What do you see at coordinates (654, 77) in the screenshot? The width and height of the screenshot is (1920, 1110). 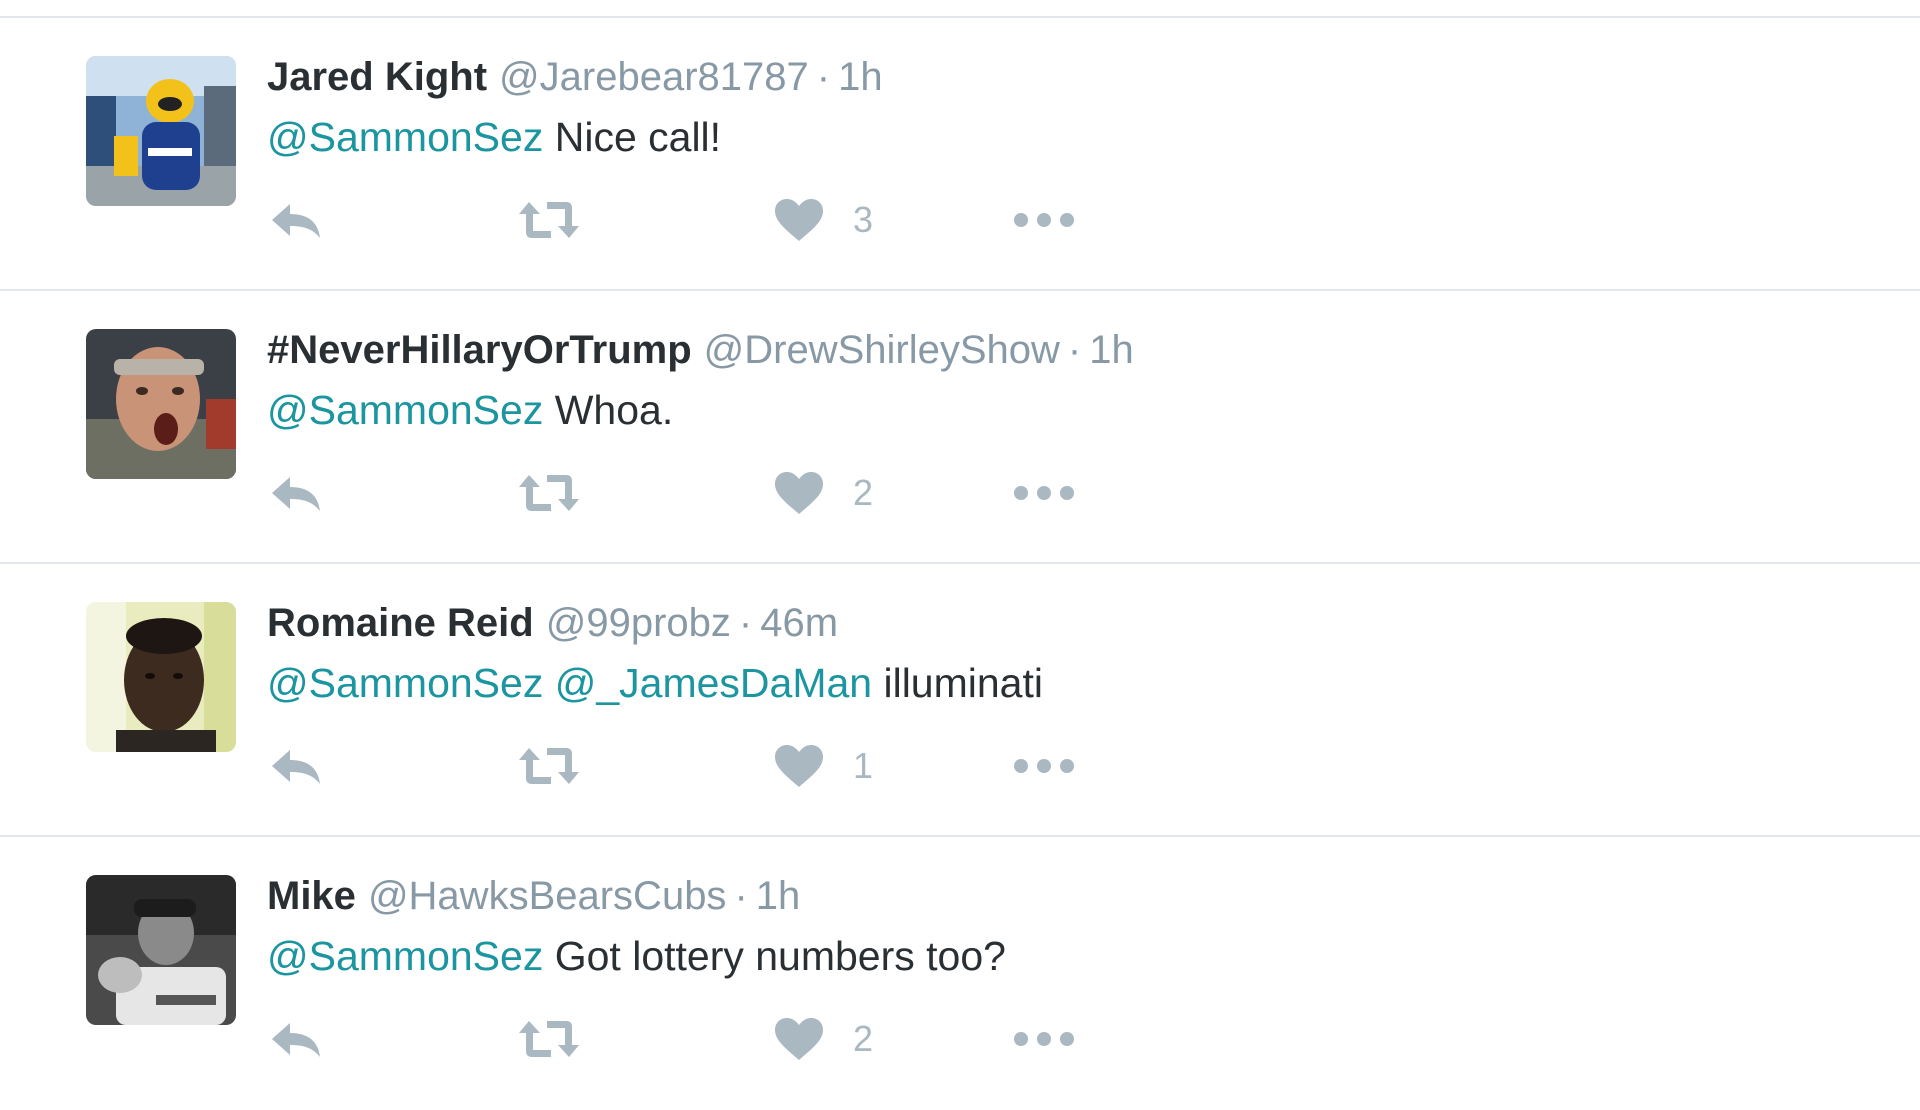 I see `author-handle: @Jarebear81787` at bounding box center [654, 77].